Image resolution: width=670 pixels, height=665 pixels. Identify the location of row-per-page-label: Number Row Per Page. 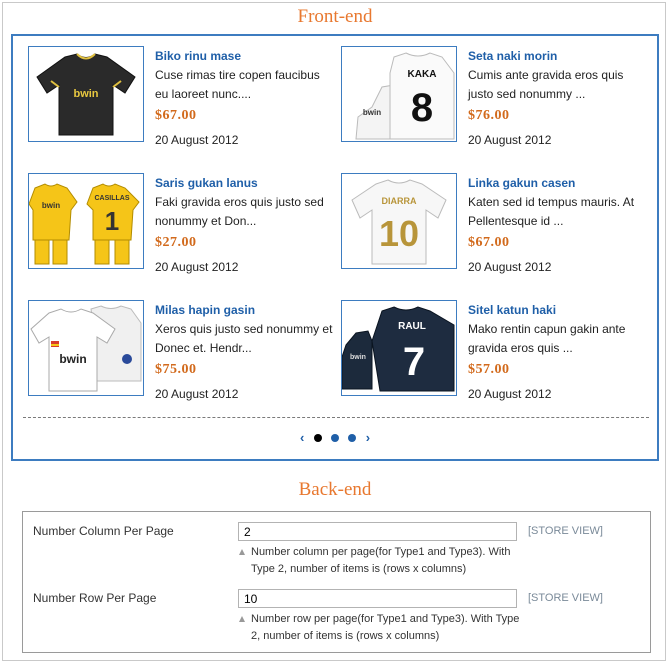
(95, 598).